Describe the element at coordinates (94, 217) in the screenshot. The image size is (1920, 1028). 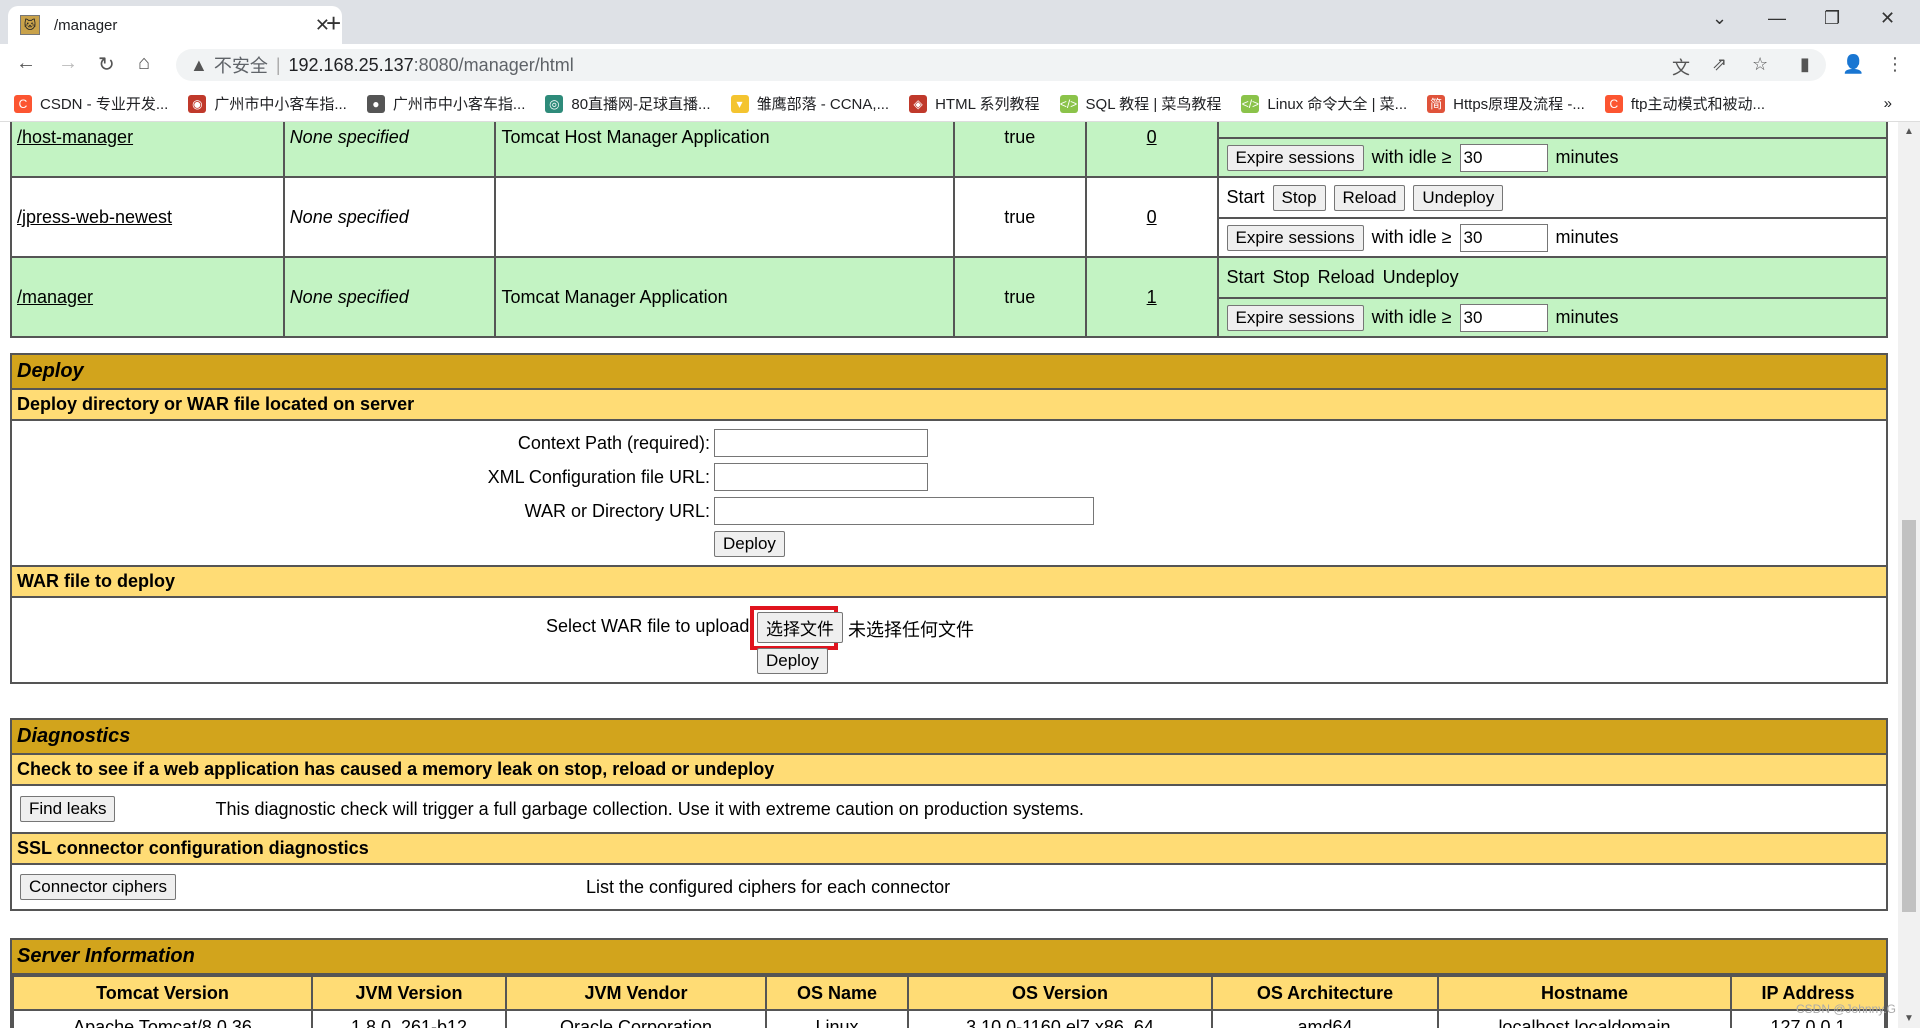
I see `app-path-link: /jpress-web-newest` at that location.